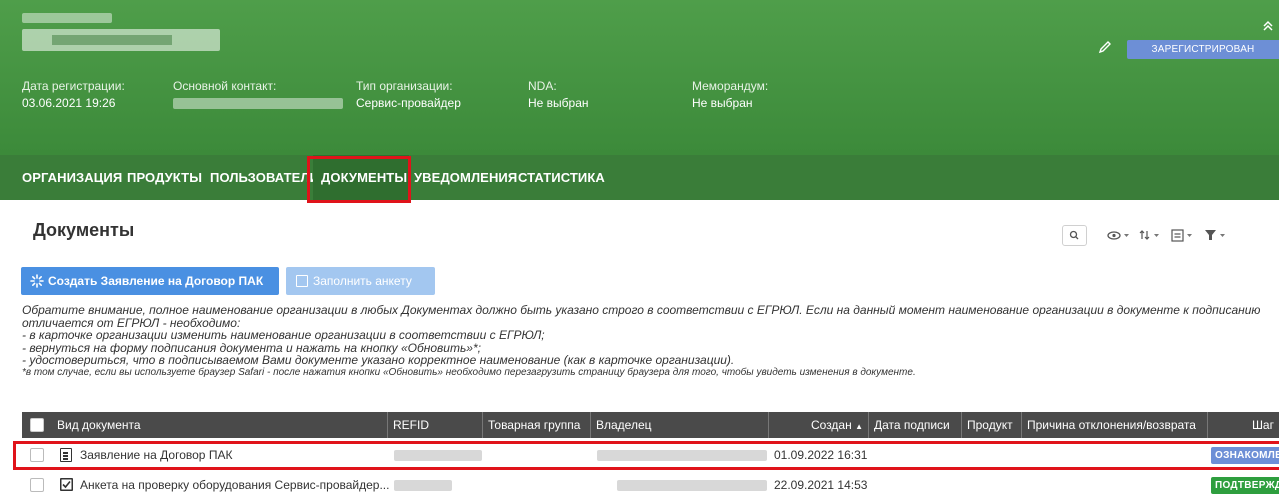 The image size is (1279, 497). I want to click on tab-notifications: УВЕДОМЛЕНИЯ, so click(465, 177).